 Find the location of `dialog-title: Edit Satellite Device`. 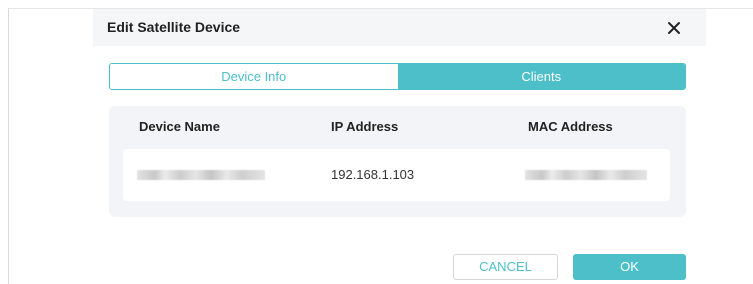

dialog-title: Edit Satellite Device is located at coordinates (174, 27).